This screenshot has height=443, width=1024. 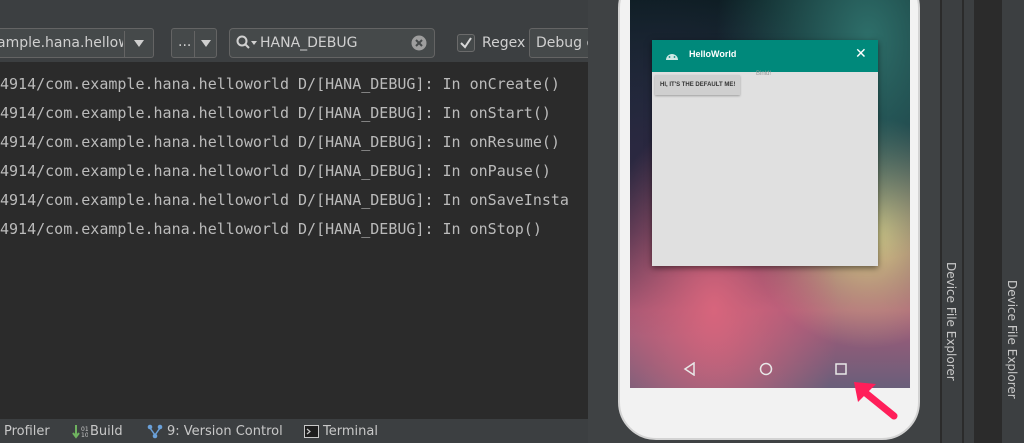 What do you see at coordinates (155, 431) in the screenshot?
I see `version-control-icon` at bounding box center [155, 431].